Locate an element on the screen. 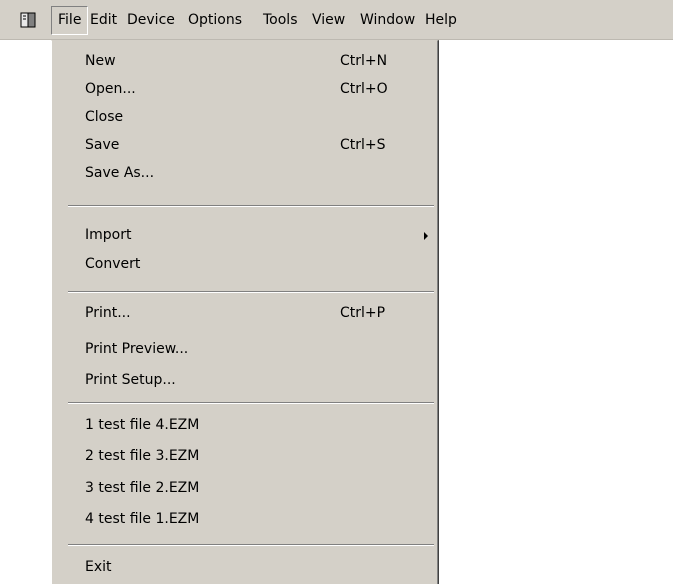 This screenshot has width=673, height=584. menu-item-print: Print... Ctrl+P is located at coordinates (242, 315).